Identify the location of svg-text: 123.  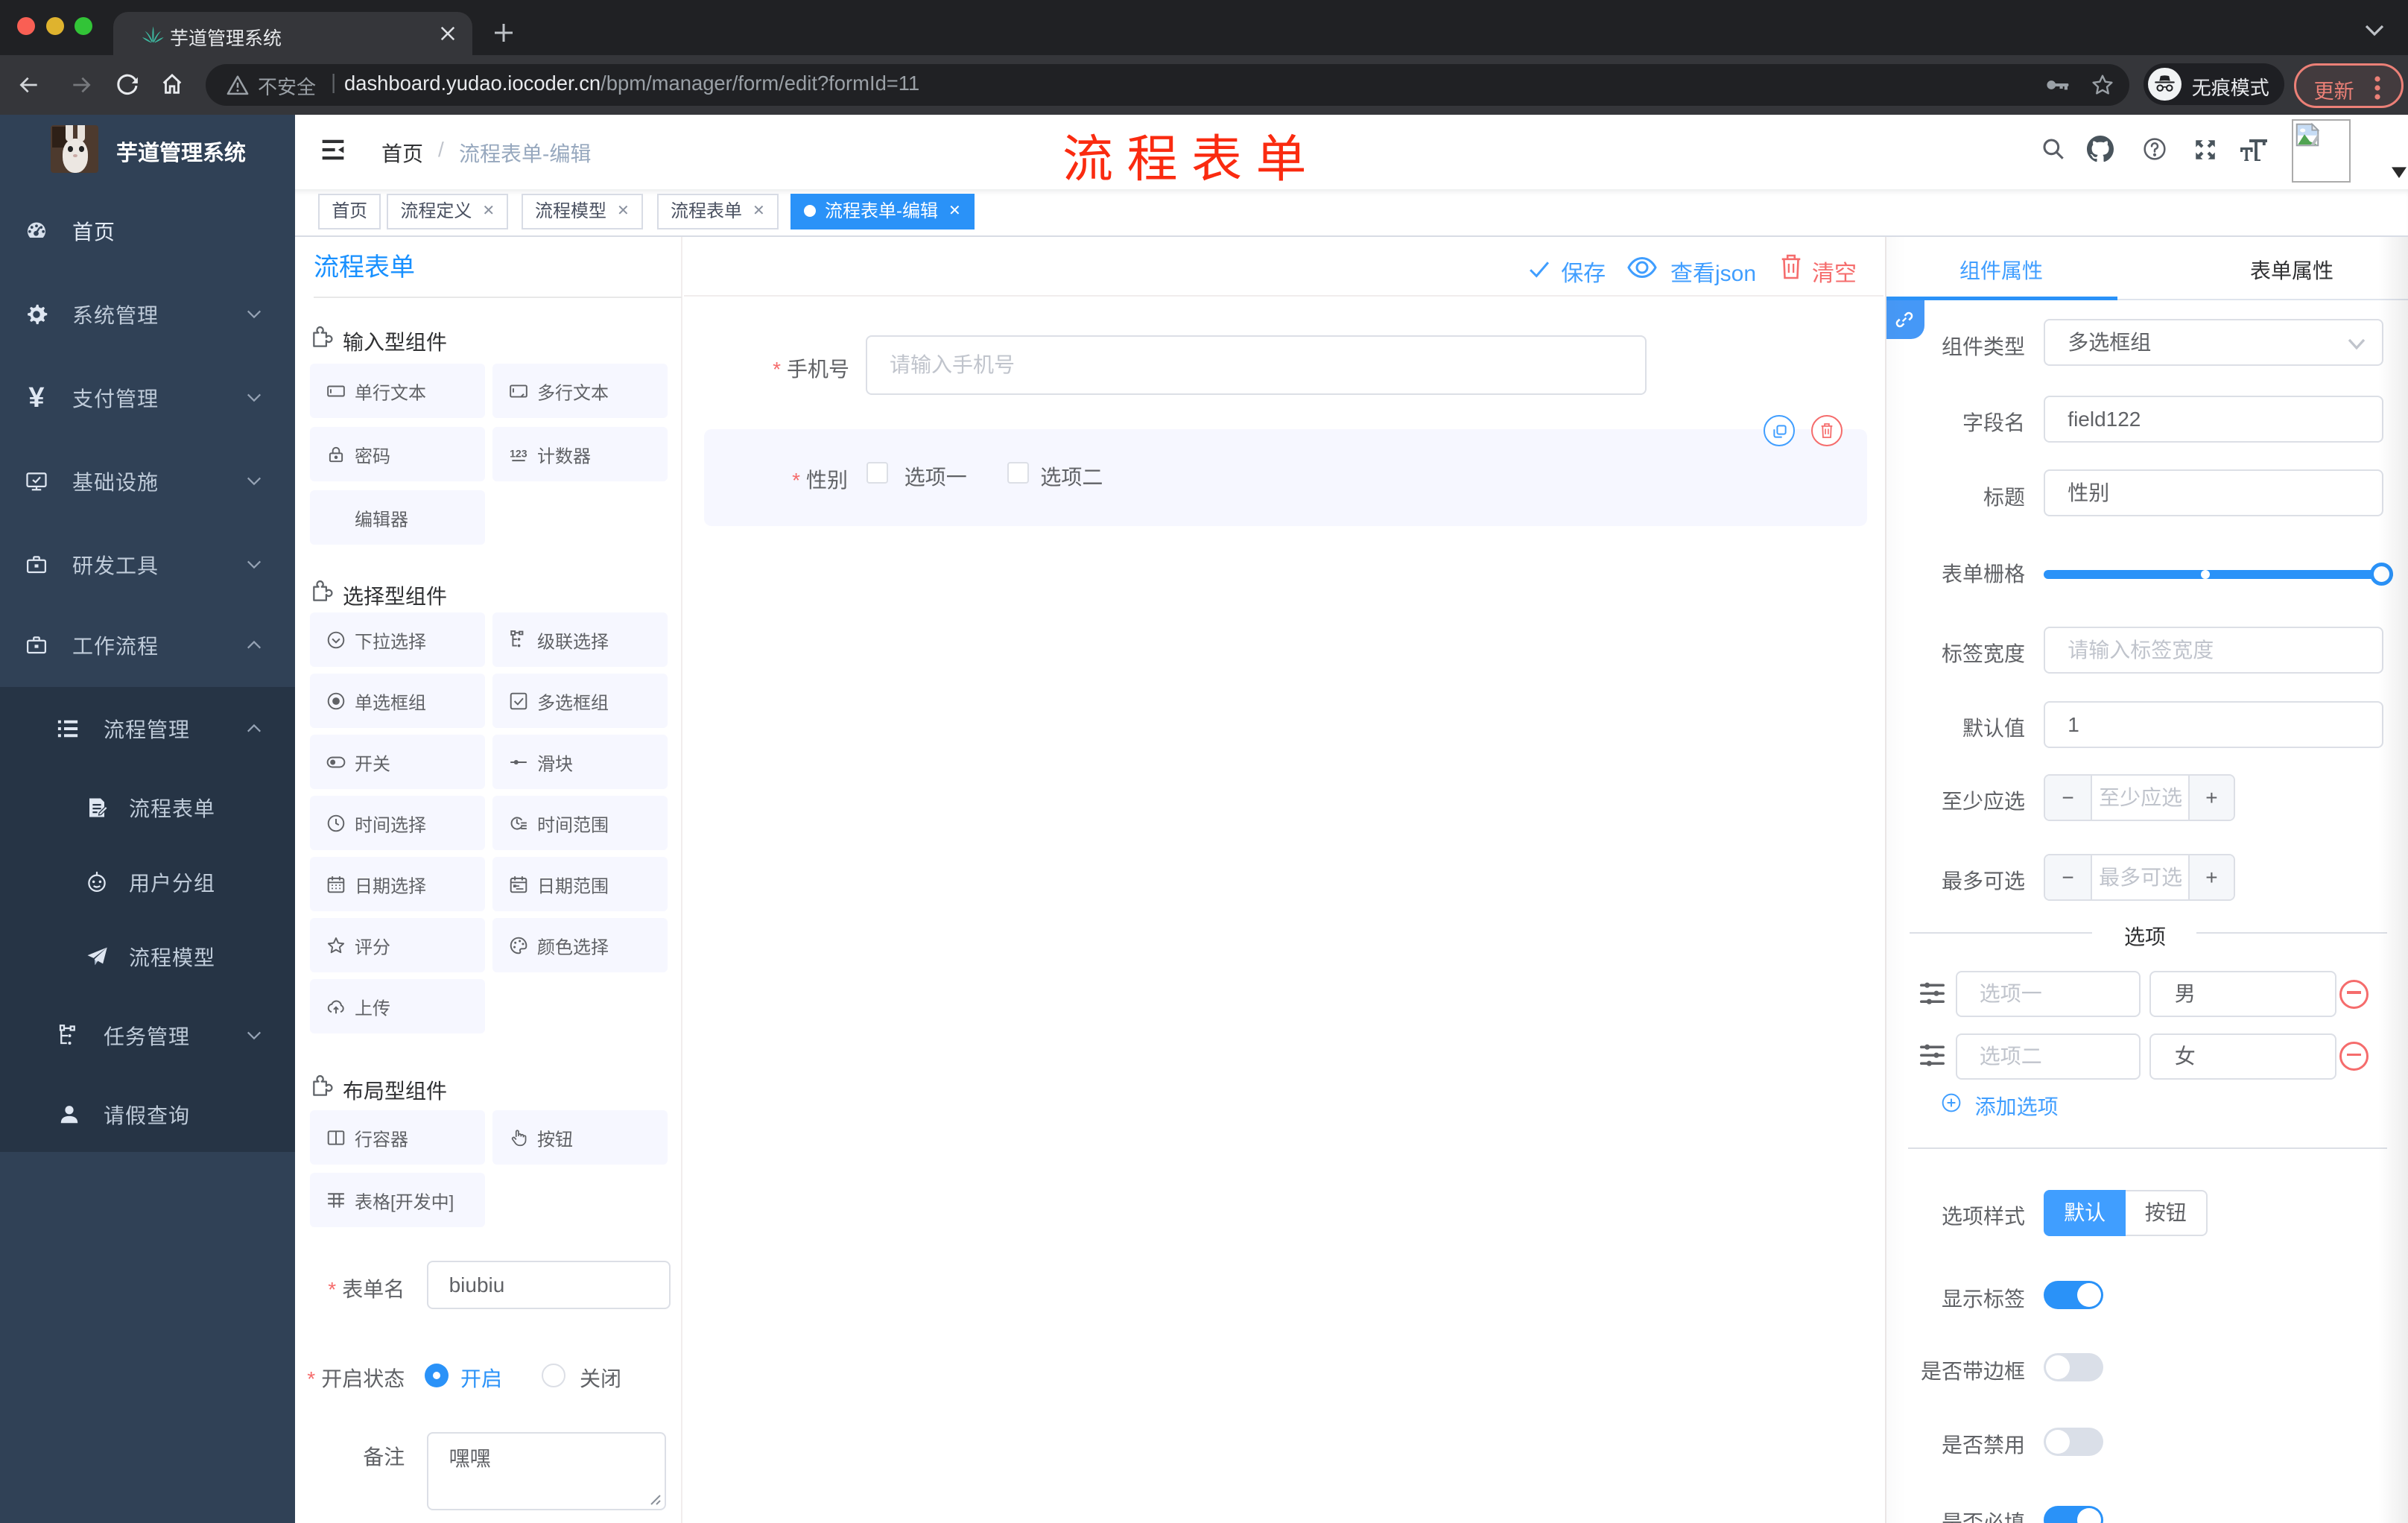
(518, 453).